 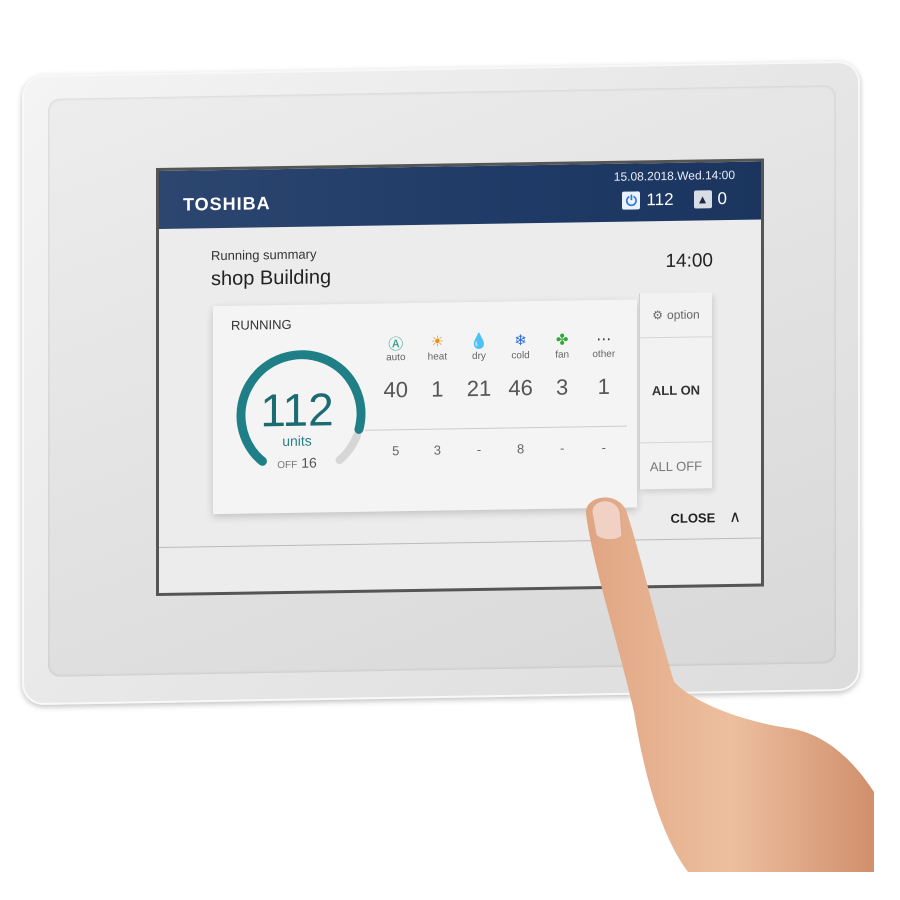 I want to click on mode-dry: 💧 dry 21, so click(x=479, y=367).